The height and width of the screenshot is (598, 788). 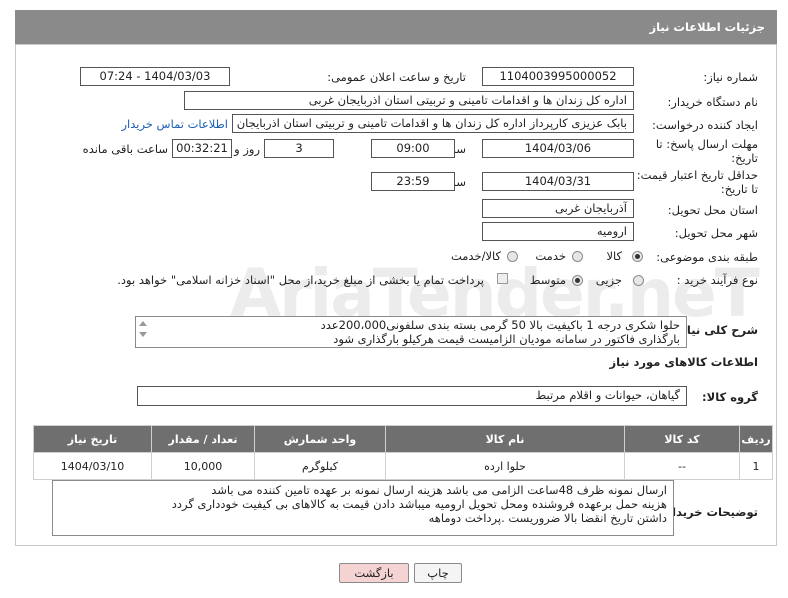 I want to click on announce-datetime-field: 1404/03/03 - 07:24, so click(x=155, y=76).